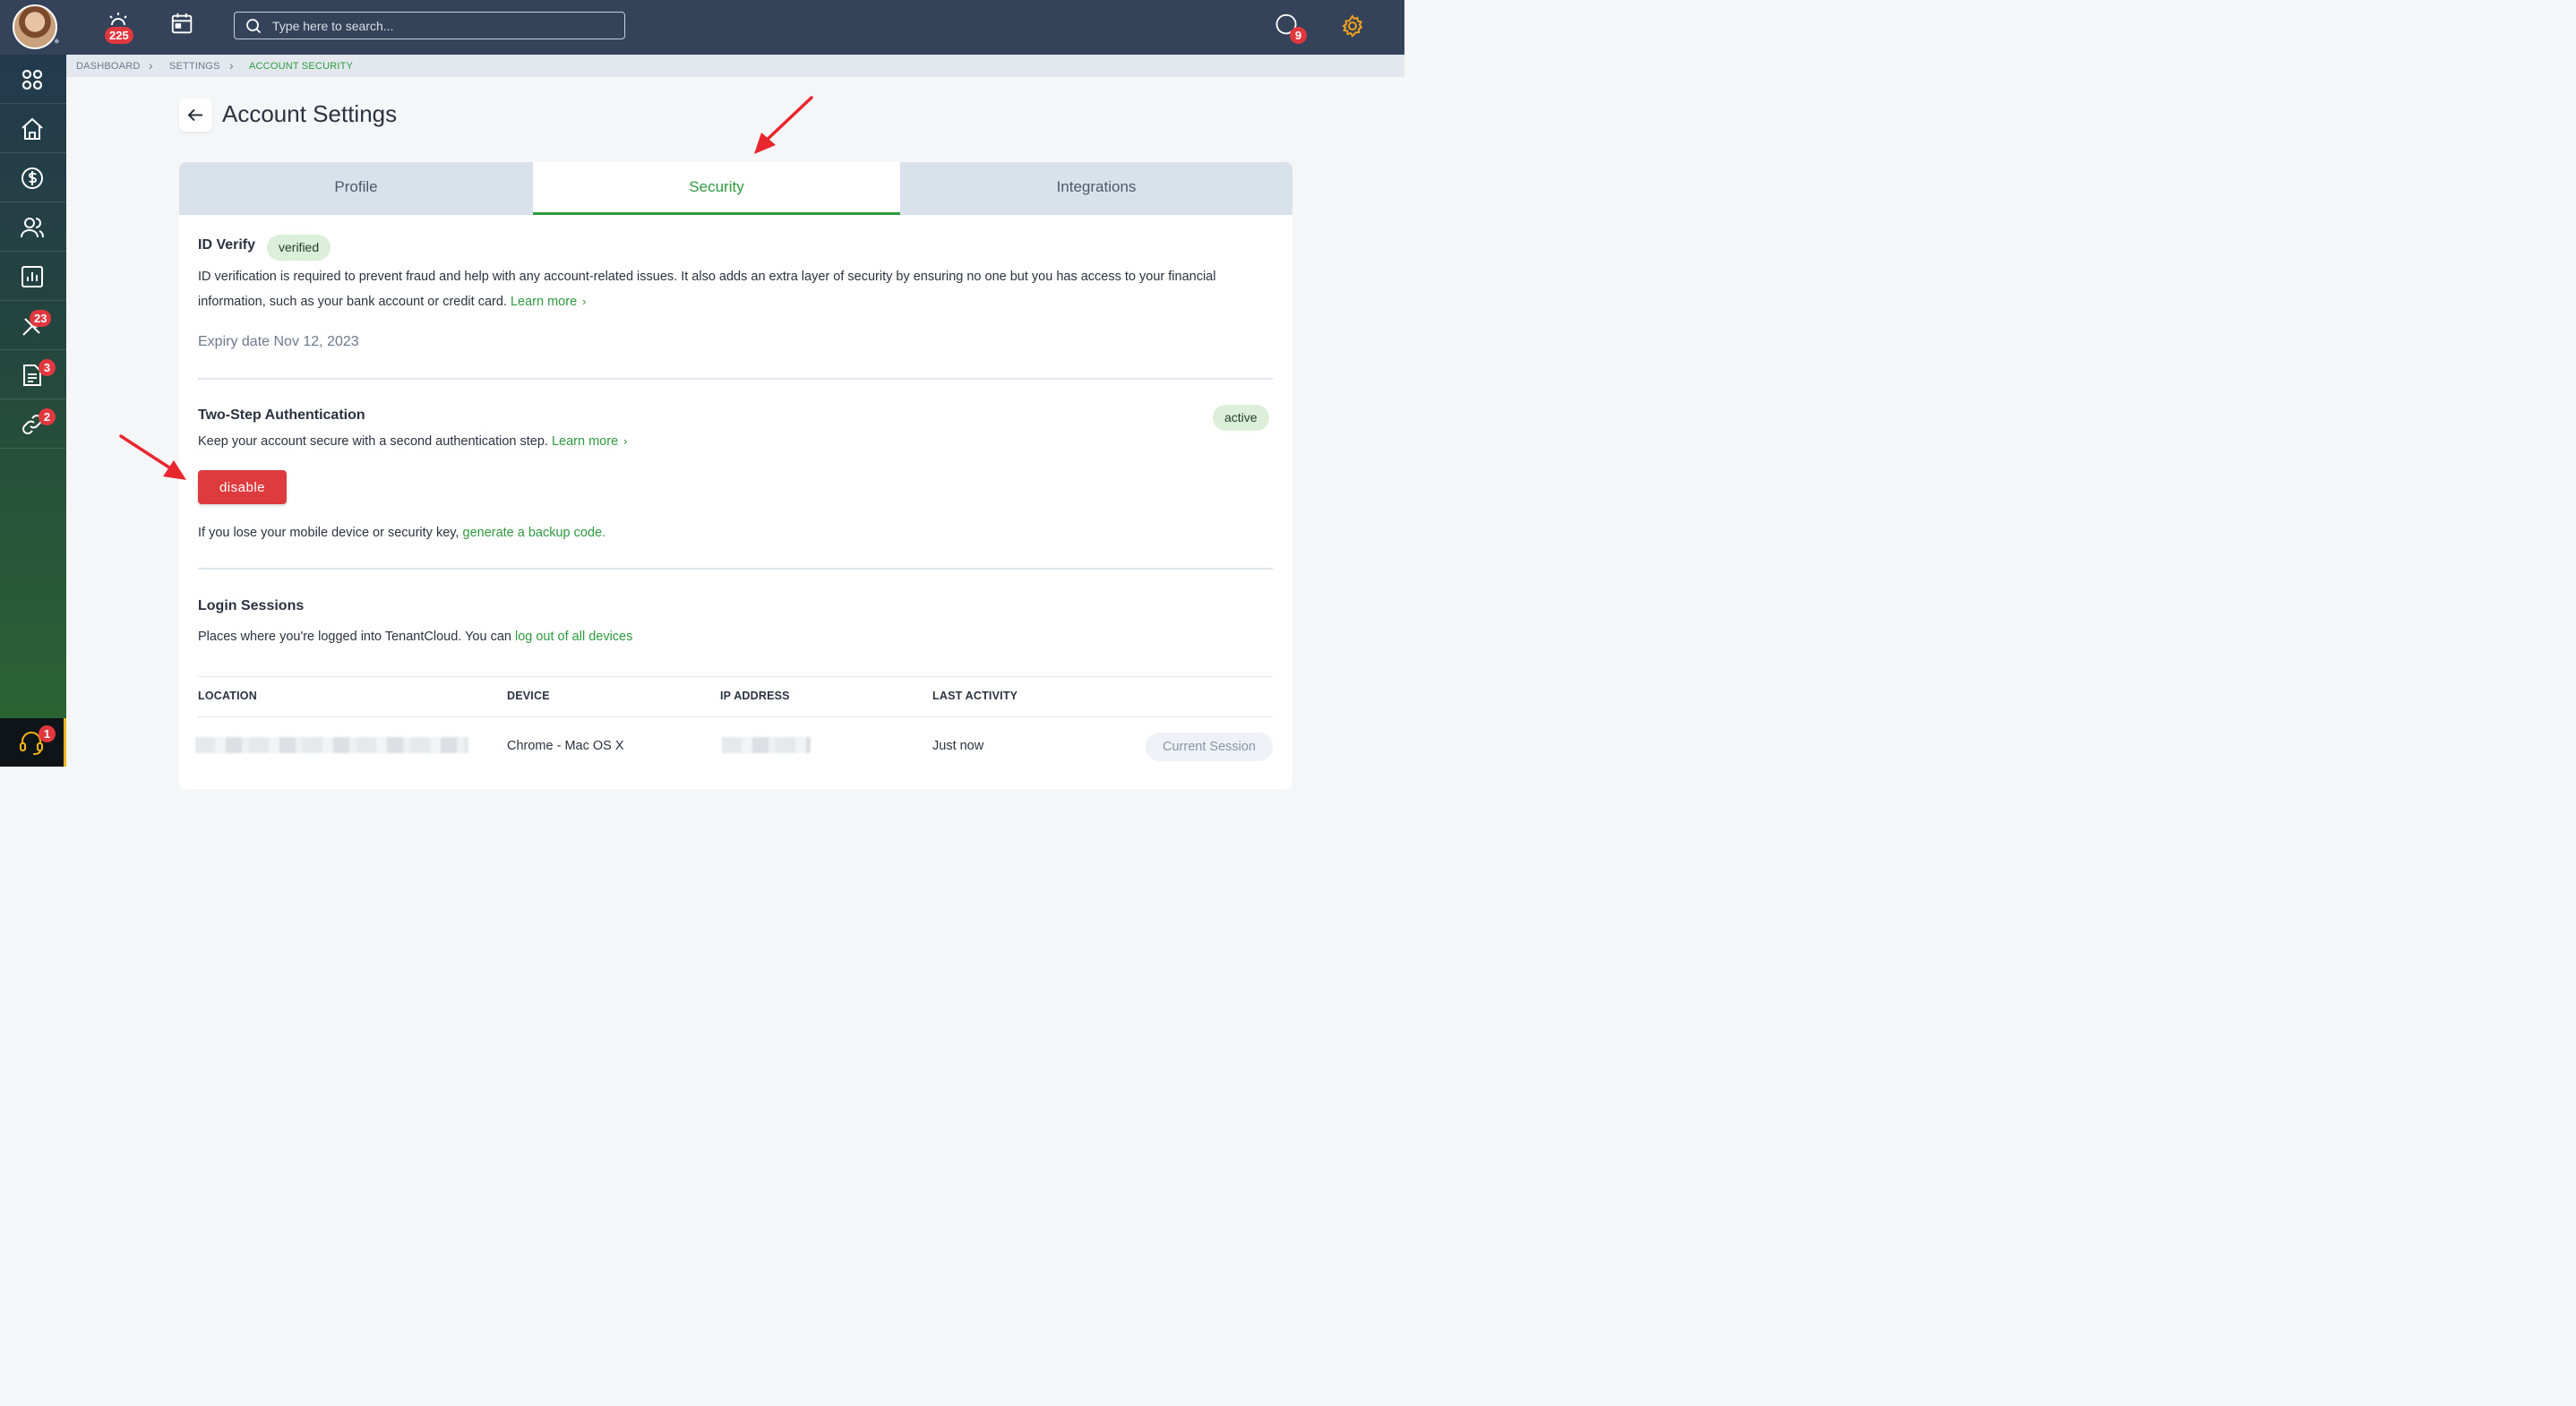  What do you see at coordinates (528, 696) in the screenshot?
I see `column-header-device: DEVICE` at bounding box center [528, 696].